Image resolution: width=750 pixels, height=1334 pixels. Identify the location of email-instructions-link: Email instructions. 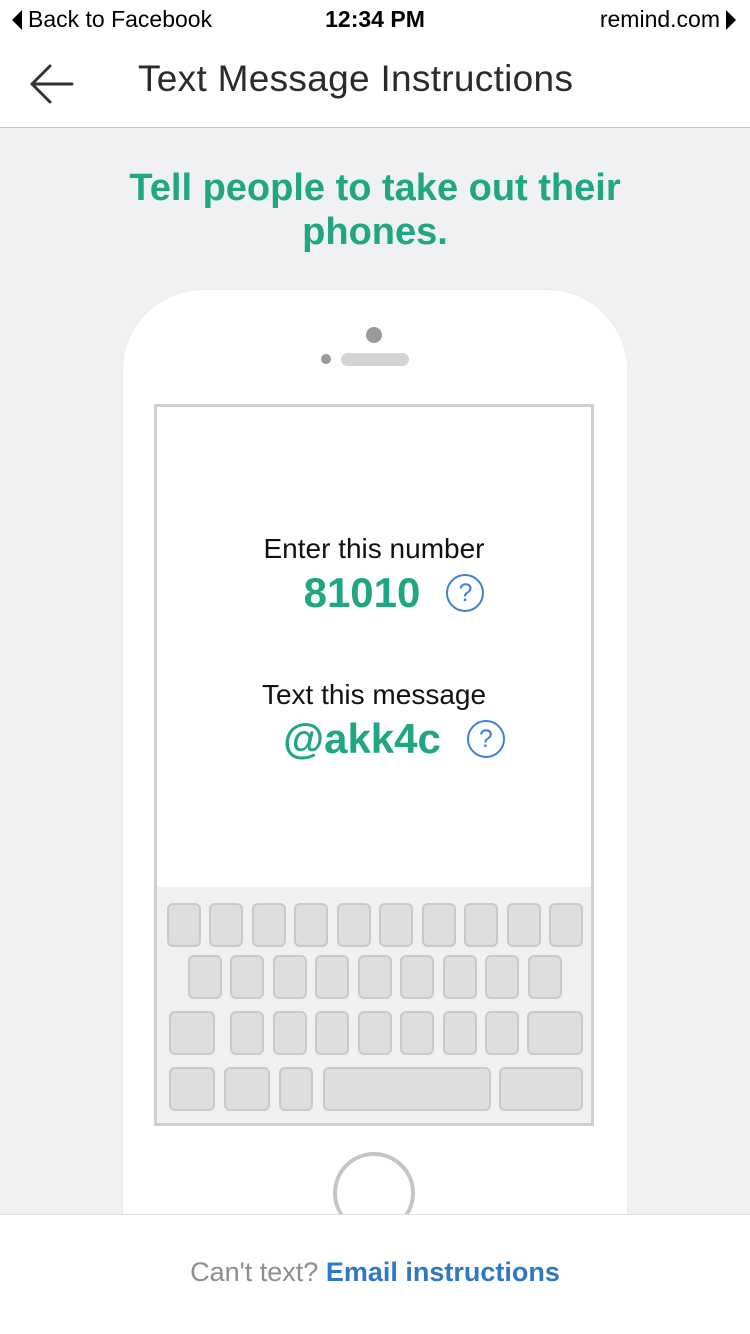
(443, 1272).